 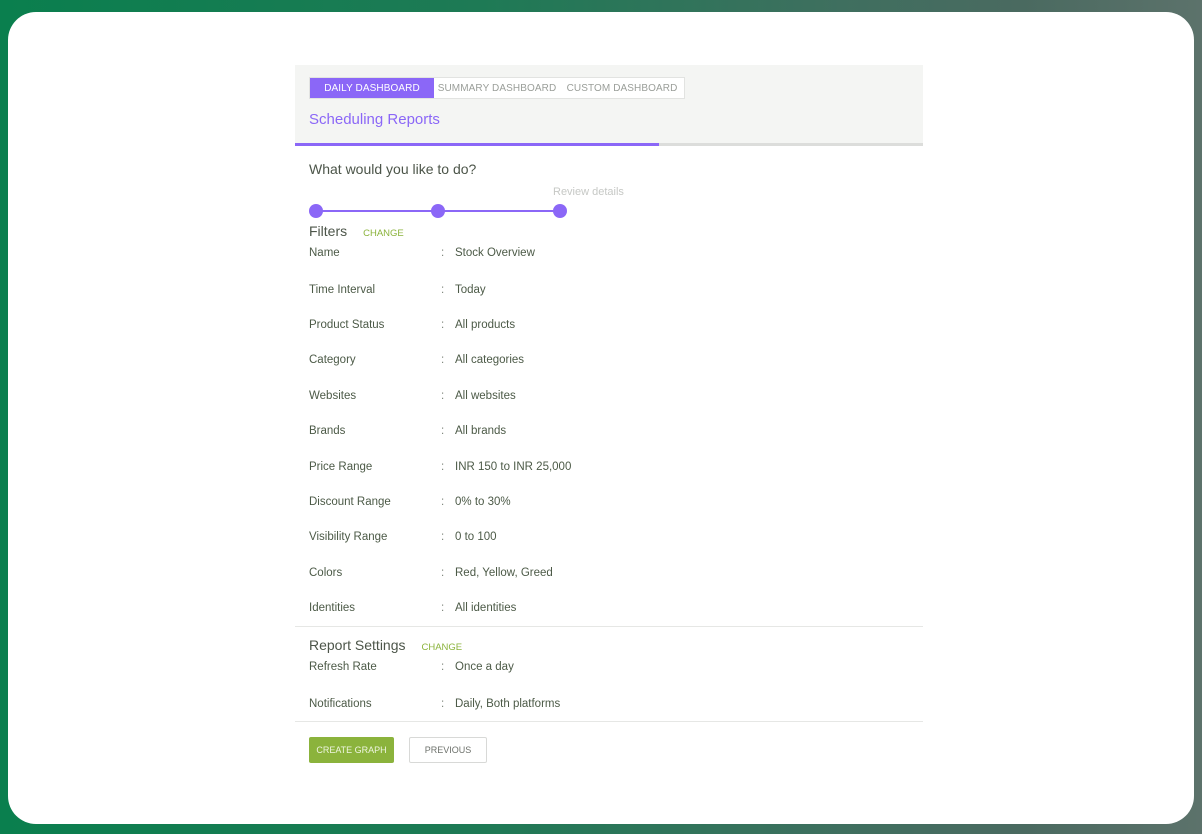 What do you see at coordinates (348, 537) in the screenshot?
I see `filter-key: Visibility Range` at bounding box center [348, 537].